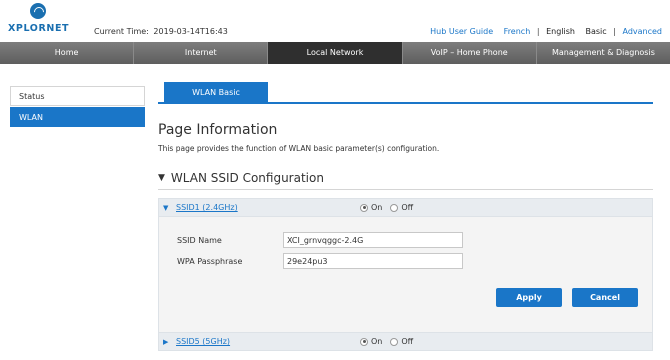  What do you see at coordinates (596, 31) in the screenshot?
I see `basic-link: Basic` at bounding box center [596, 31].